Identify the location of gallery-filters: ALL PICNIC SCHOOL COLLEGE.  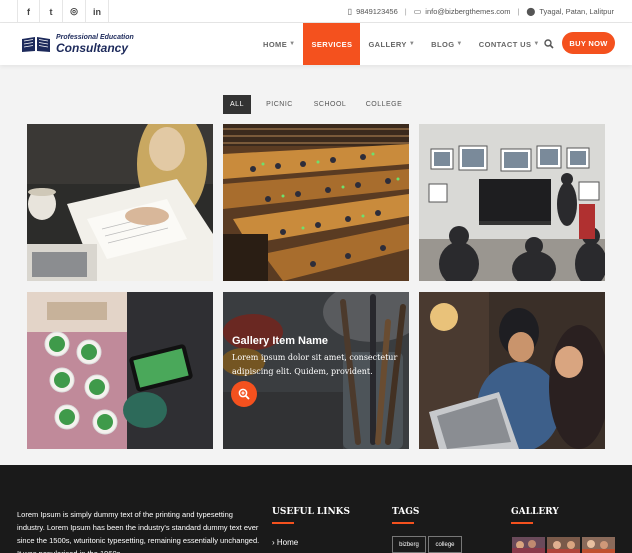
(316, 104).